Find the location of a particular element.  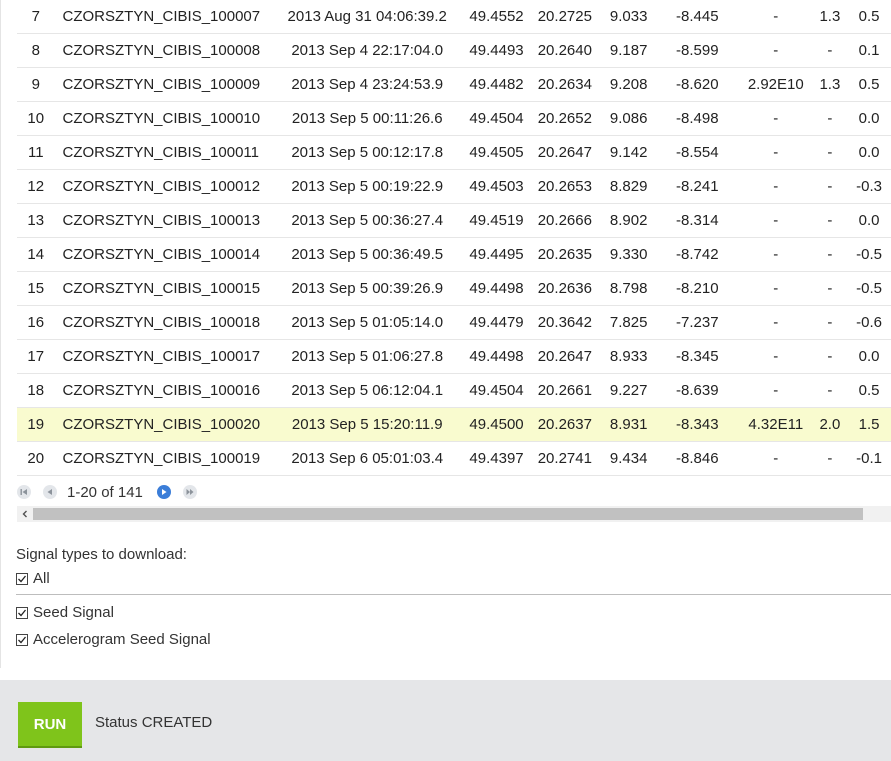

cell-longitude: 20.2741 is located at coordinates (565, 458).